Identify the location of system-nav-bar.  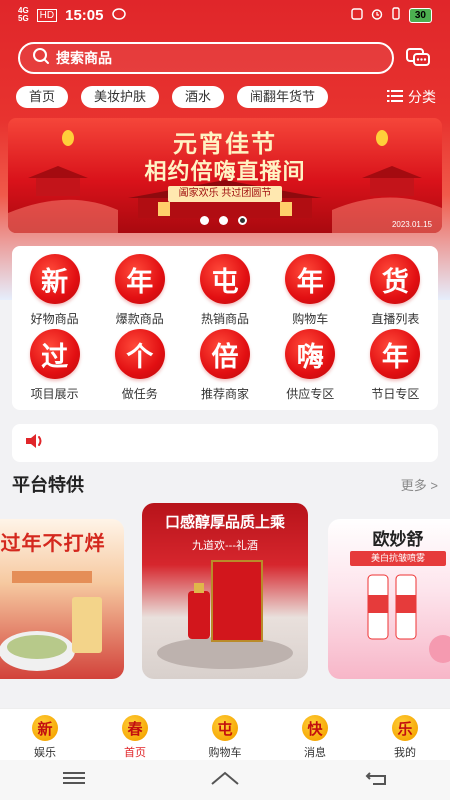
(225, 780).